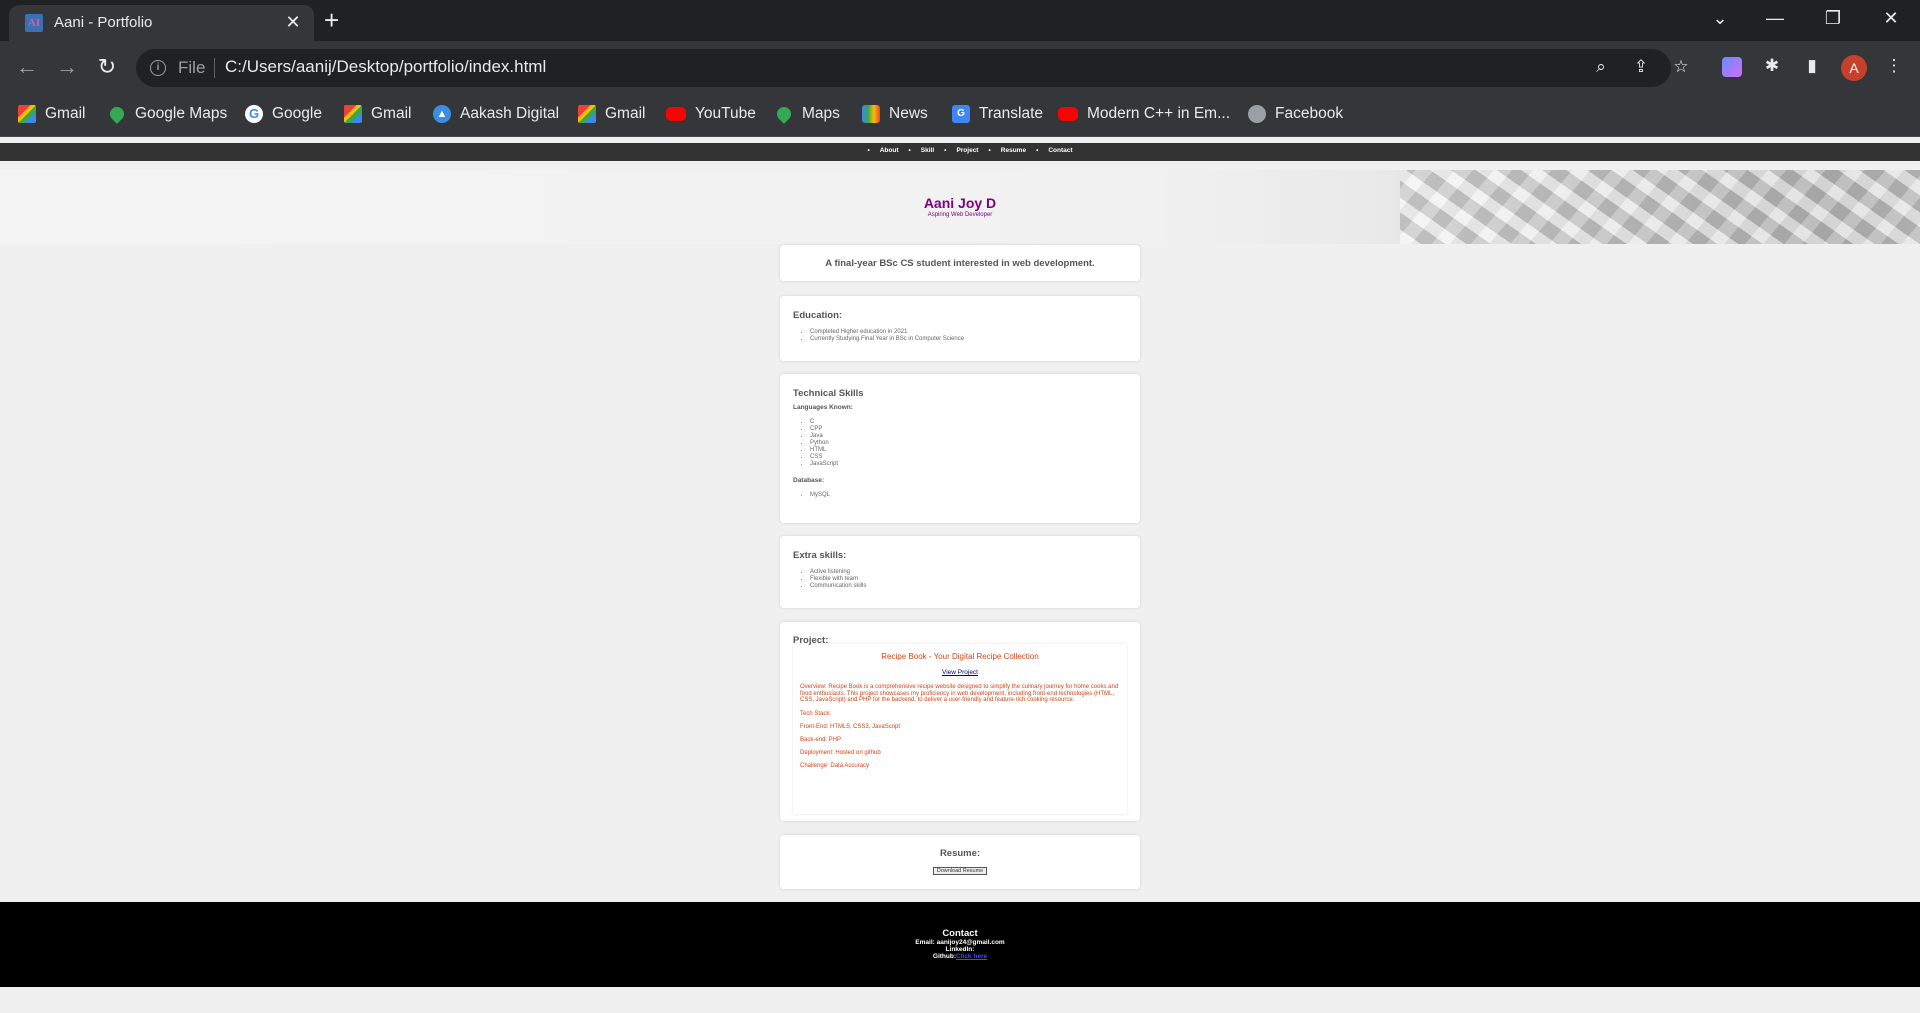 Image resolution: width=1920 pixels, height=1013 pixels. I want to click on languages-list: C CPP Java Python HTML CSS JavaScript, so click(960, 443).